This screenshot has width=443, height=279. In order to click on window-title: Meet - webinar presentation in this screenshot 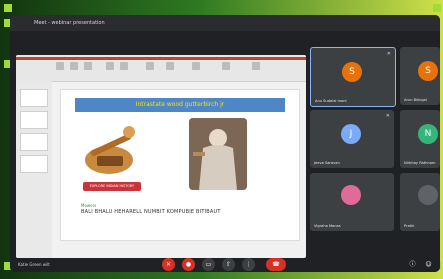, I will do `click(225, 23)`.